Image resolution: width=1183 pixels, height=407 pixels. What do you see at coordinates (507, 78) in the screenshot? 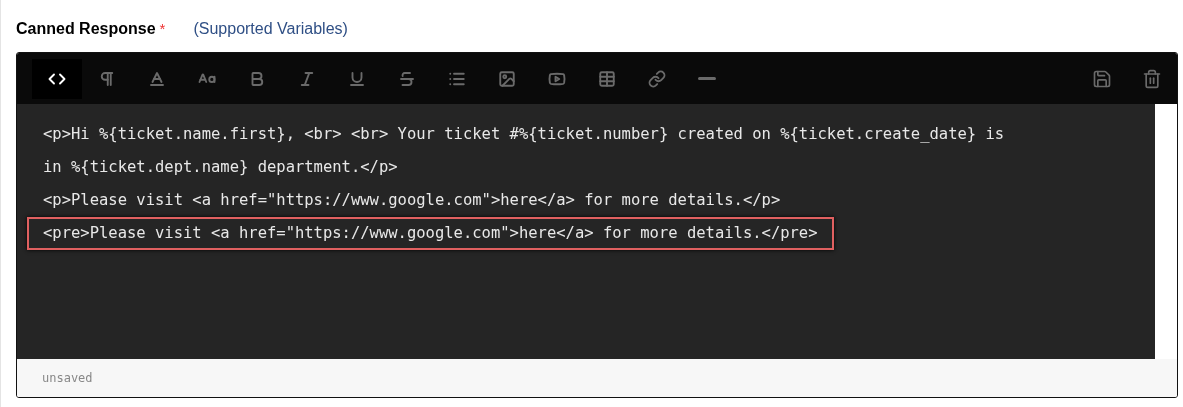
I see `image-icon` at bounding box center [507, 78].